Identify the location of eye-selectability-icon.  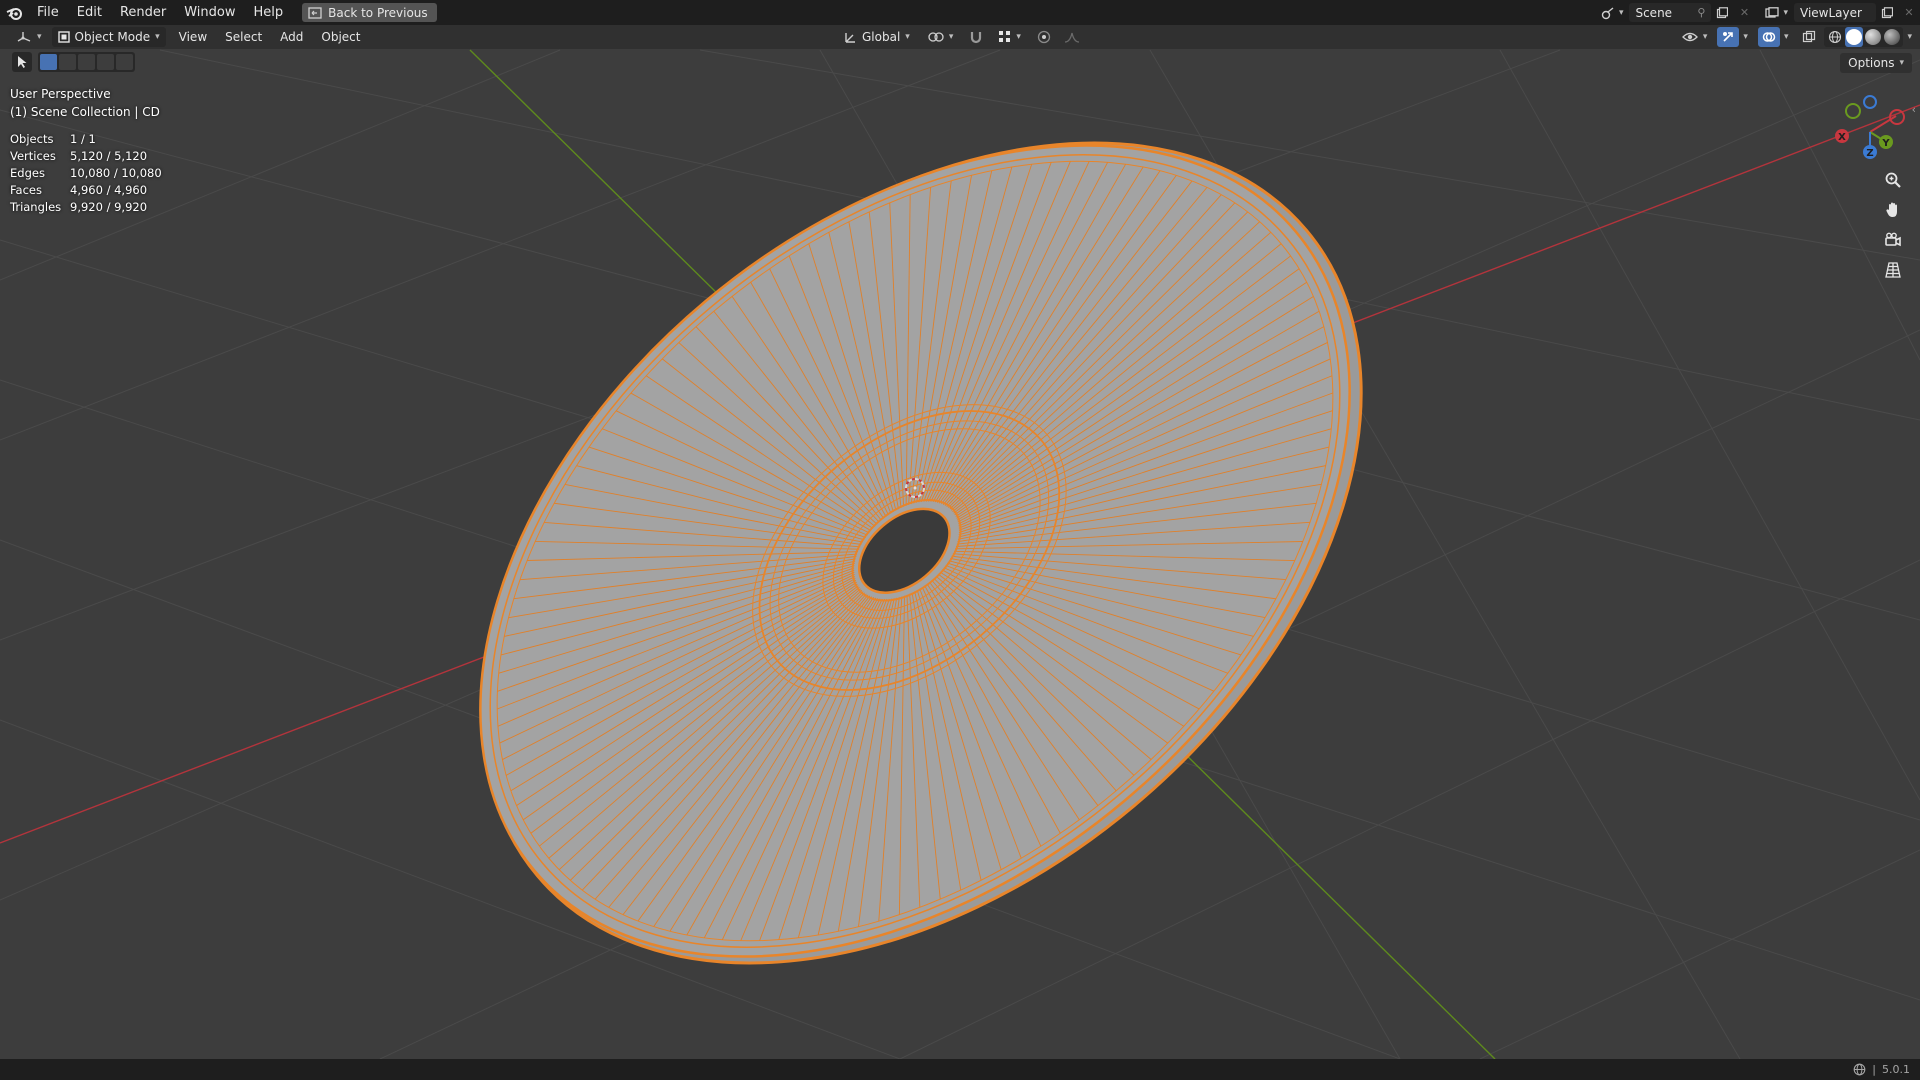
(1689, 37).